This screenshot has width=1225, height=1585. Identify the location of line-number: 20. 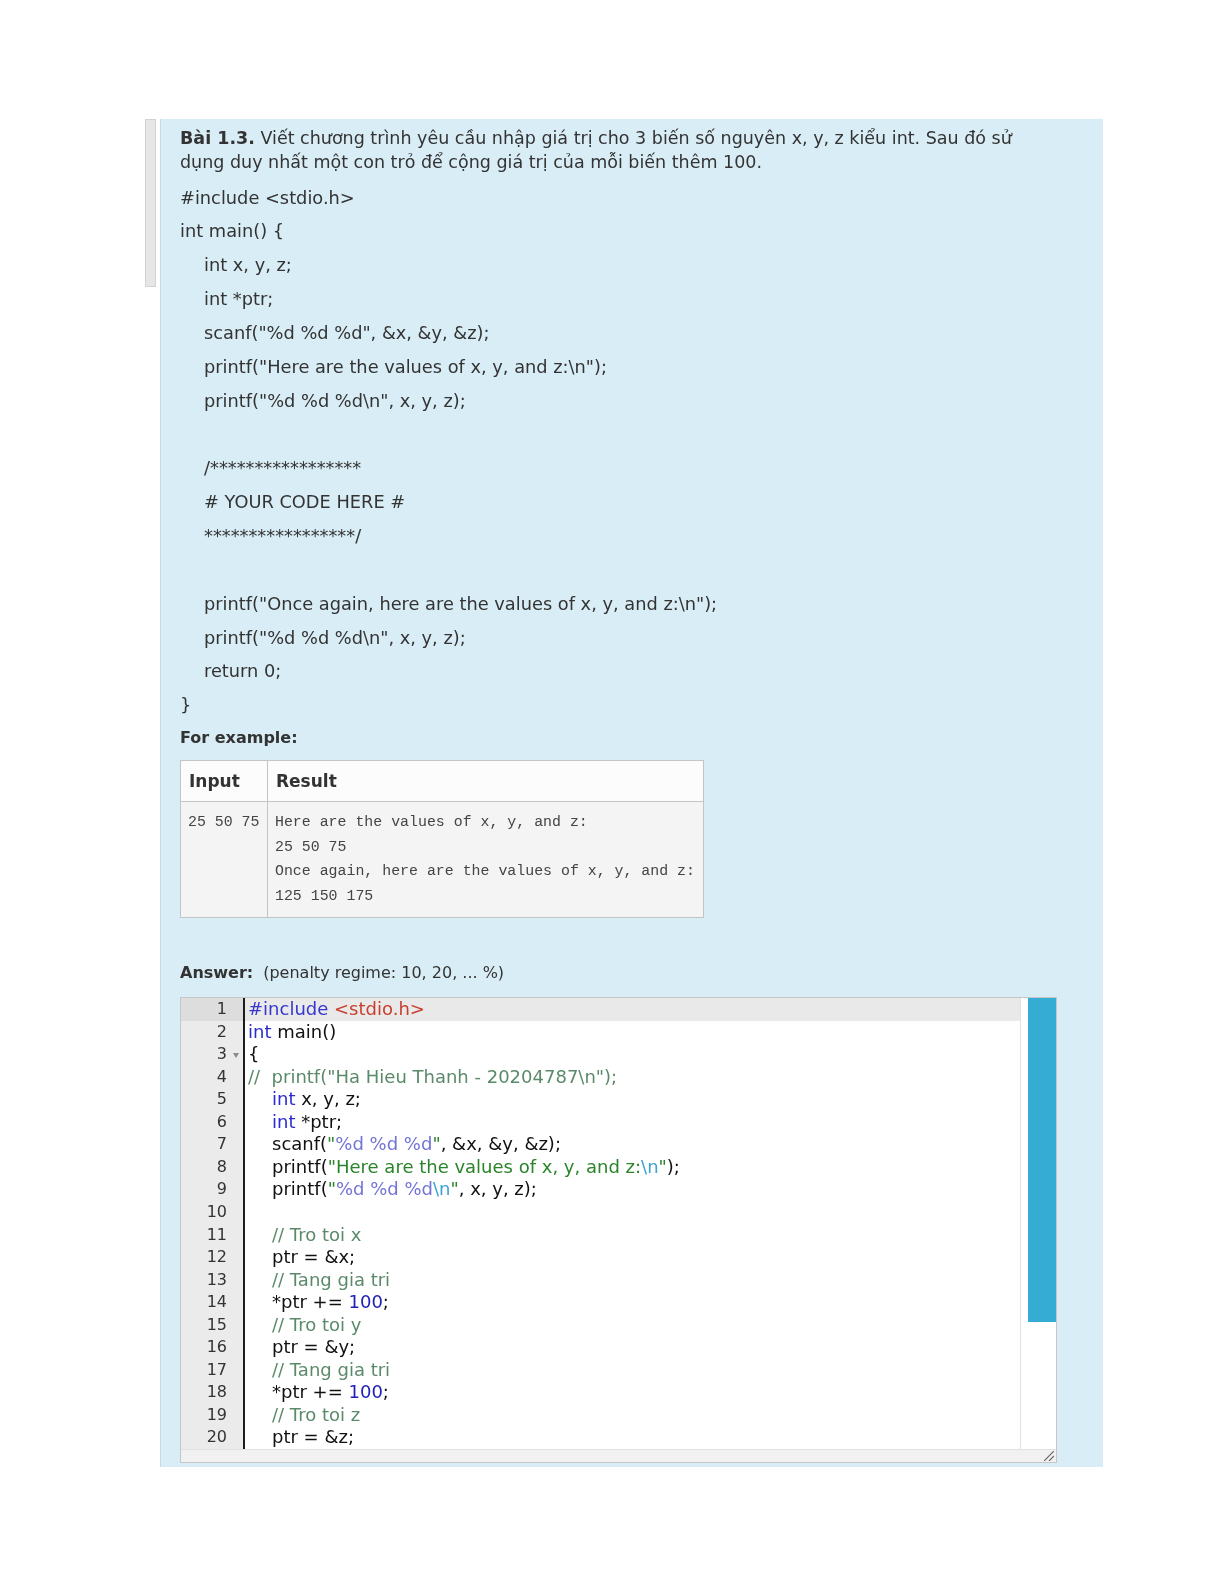
(216, 1437).